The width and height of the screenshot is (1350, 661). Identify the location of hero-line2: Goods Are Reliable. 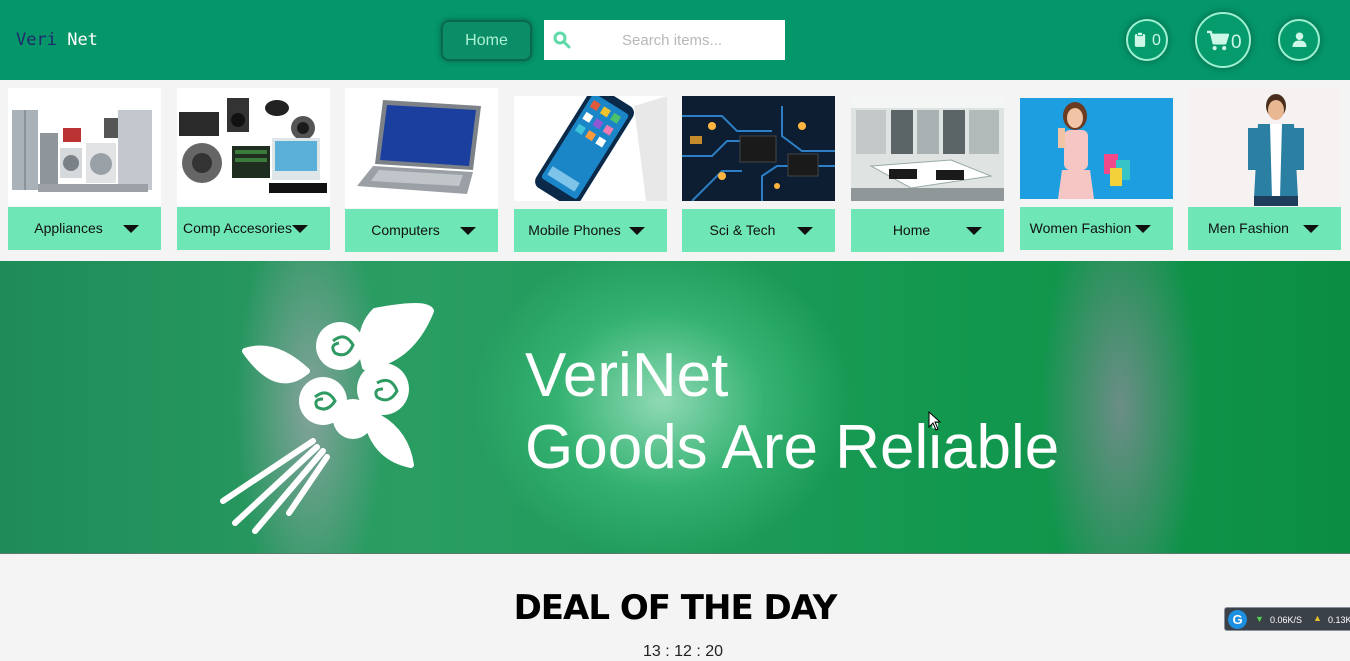
(792, 447).